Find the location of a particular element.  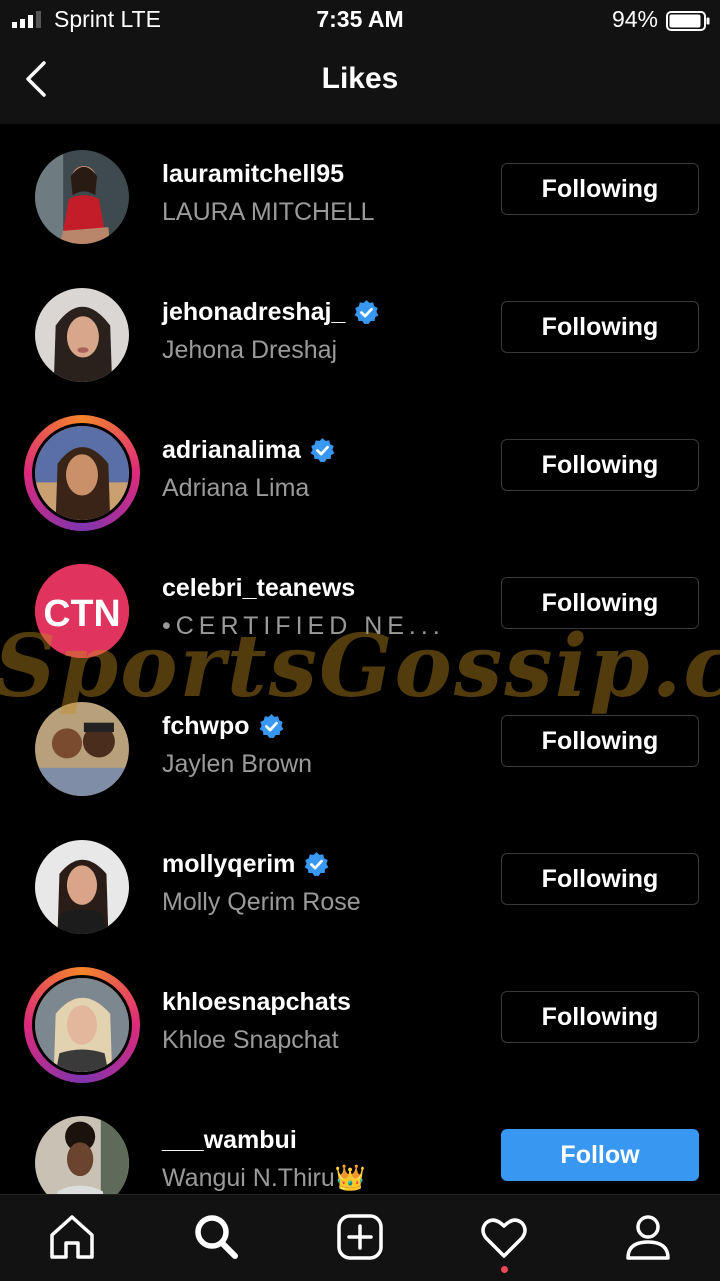

avatar-logo-text: CTN is located at coordinates (81, 613).